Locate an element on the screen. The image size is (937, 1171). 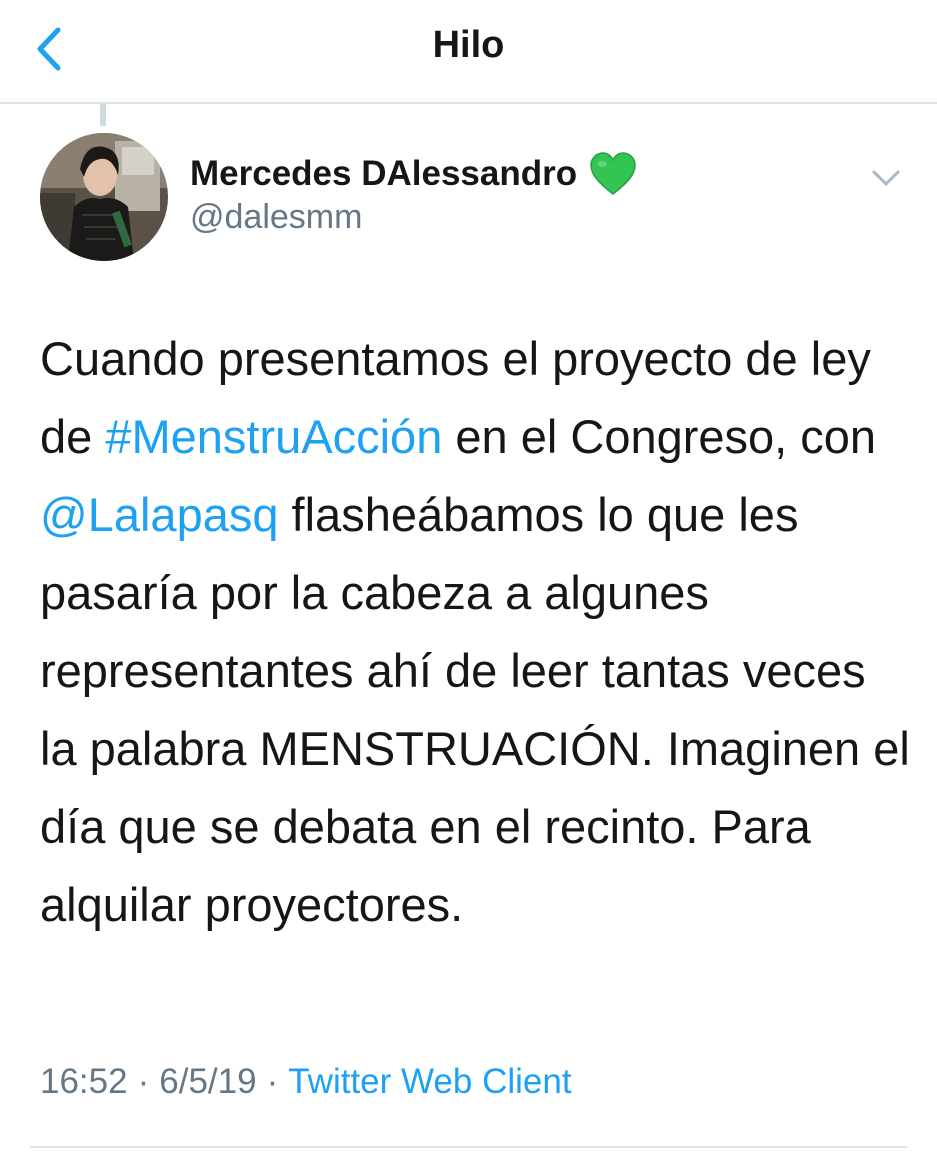
tweet-meta: 16:52 · 6/5/19 · Twitter Web Client is located at coordinates (306, 1082).